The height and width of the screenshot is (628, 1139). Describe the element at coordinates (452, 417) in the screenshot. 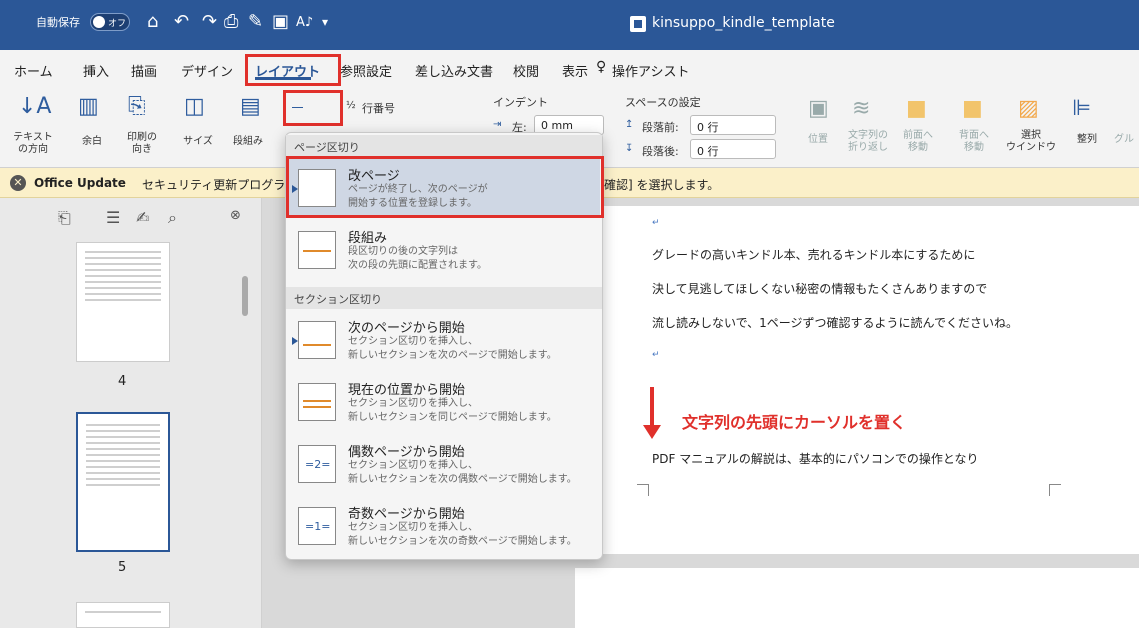

I see `menu-item-desc: 新しいセクションを同じページで開始します。` at that location.